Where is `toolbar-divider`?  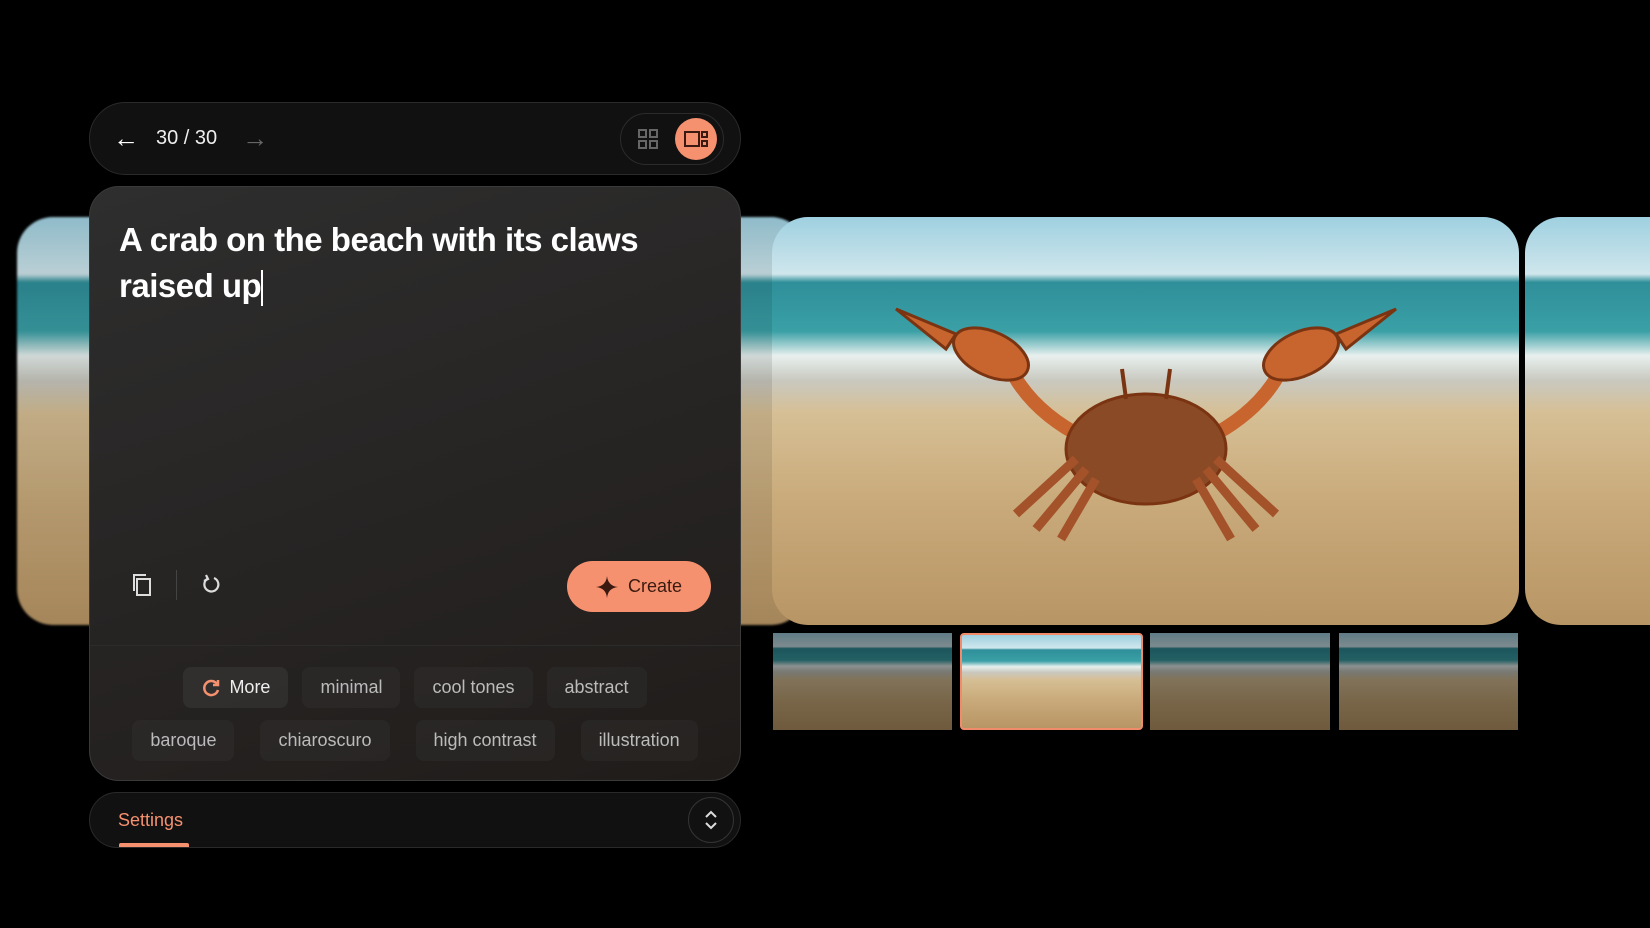 toolbar-divider is located at coordinates (176, 585).